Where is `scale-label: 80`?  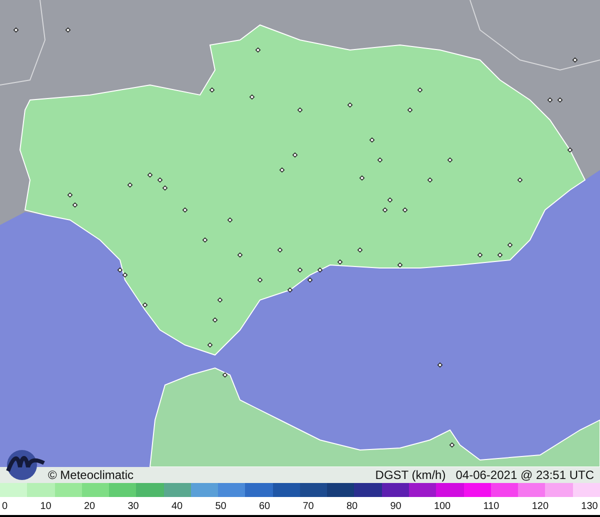
scale-label: 80 is located at coordinates (352, 507).